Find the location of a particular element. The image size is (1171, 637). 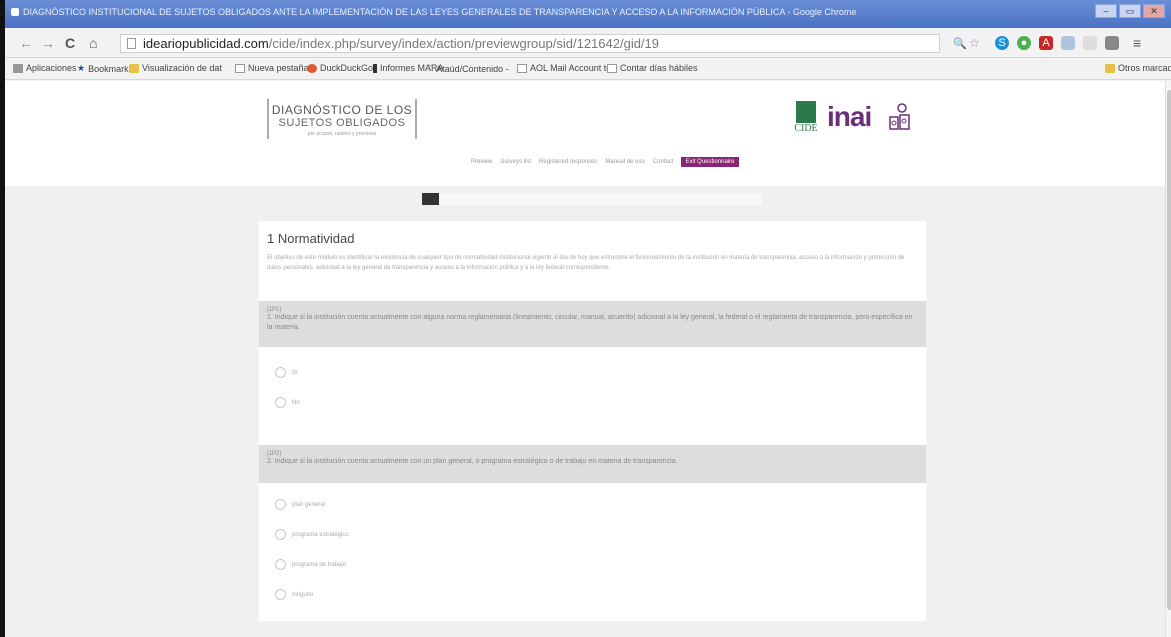

bookmark-aol: AOL Mail Account to is located at coordinates (564, 68).